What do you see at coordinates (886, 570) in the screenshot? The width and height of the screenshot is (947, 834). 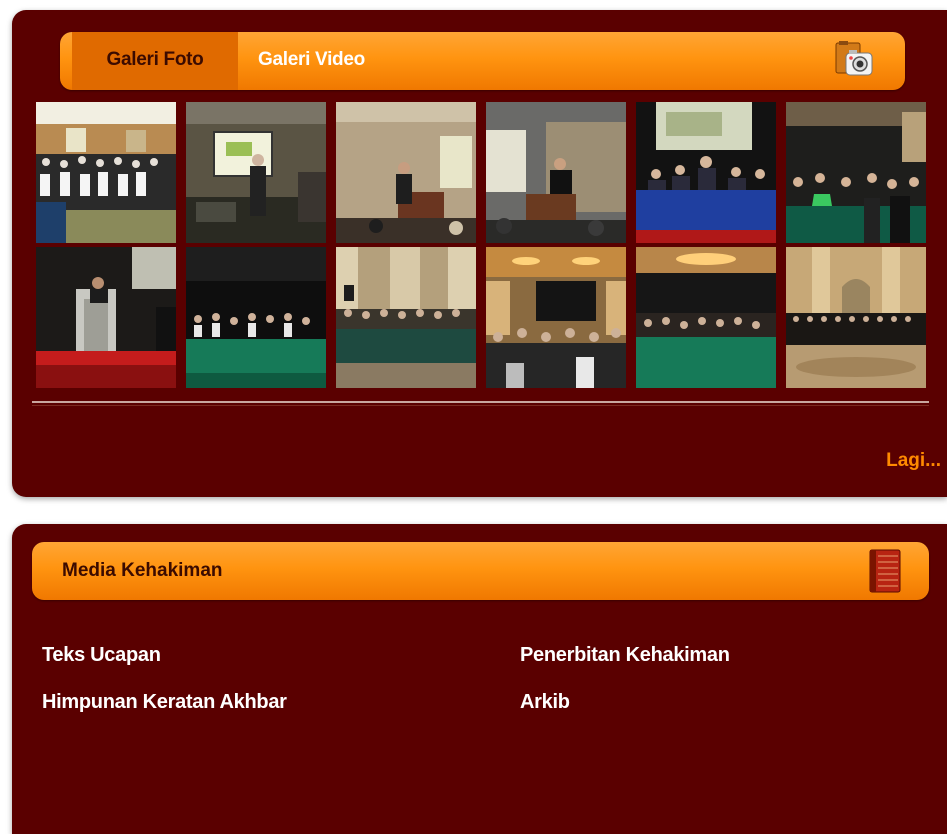 I see `book-icon` at bounding box center [886, 570].